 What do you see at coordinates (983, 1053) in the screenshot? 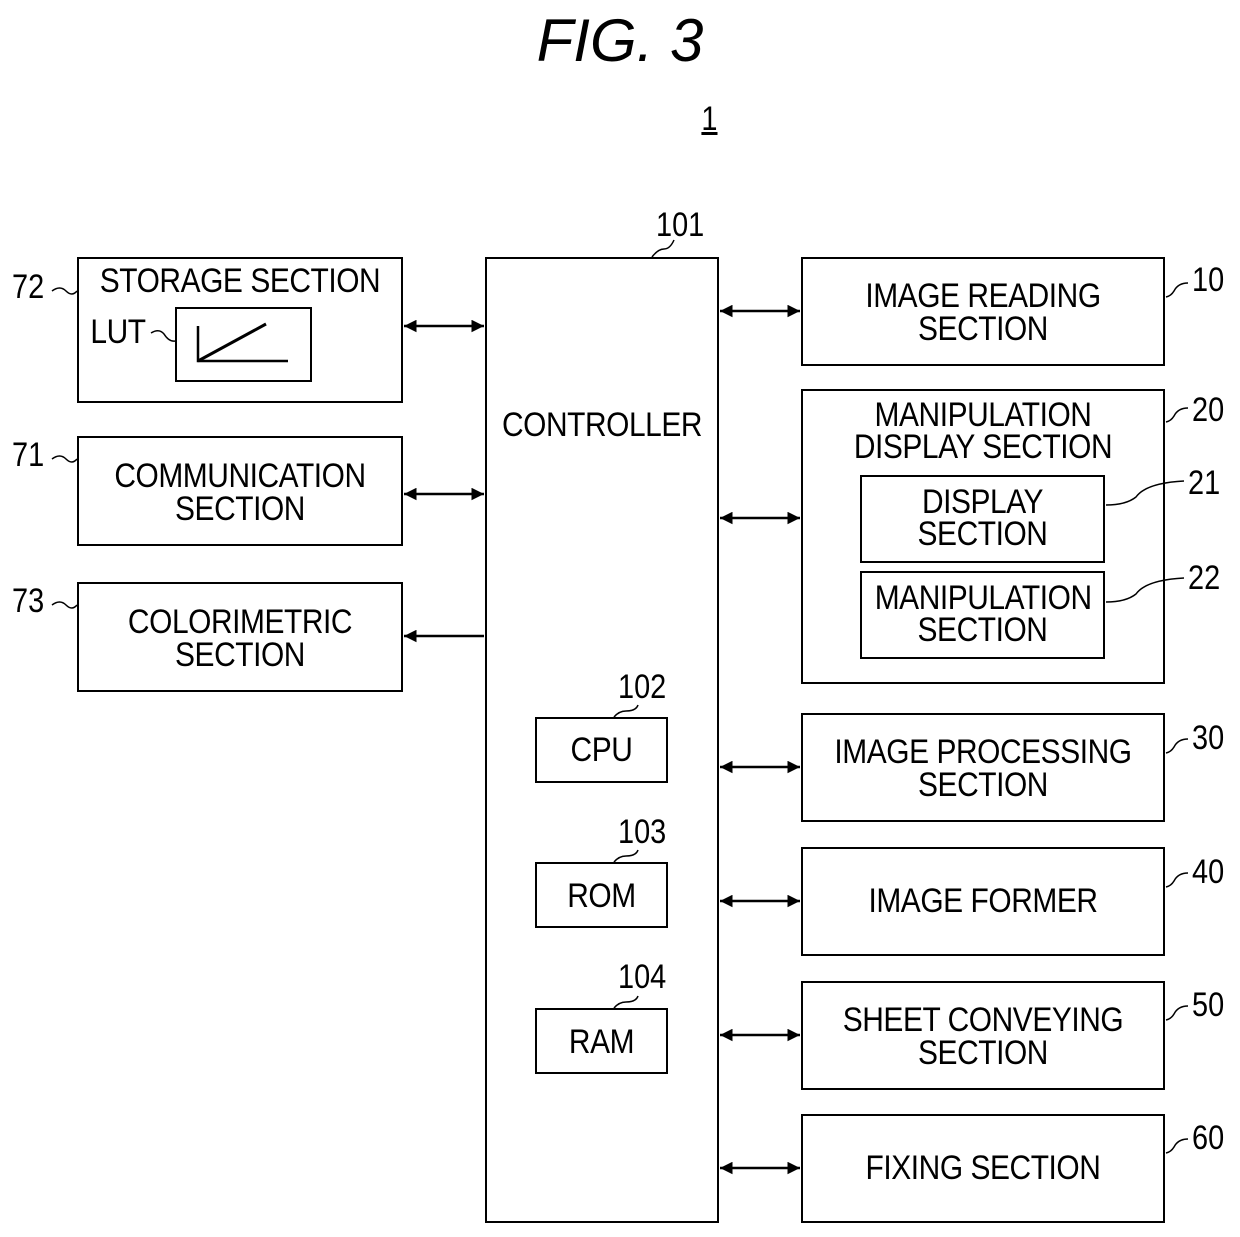
I see `sheet-conveying-label-line2: SECTION` at bounding box center [983, 1053].